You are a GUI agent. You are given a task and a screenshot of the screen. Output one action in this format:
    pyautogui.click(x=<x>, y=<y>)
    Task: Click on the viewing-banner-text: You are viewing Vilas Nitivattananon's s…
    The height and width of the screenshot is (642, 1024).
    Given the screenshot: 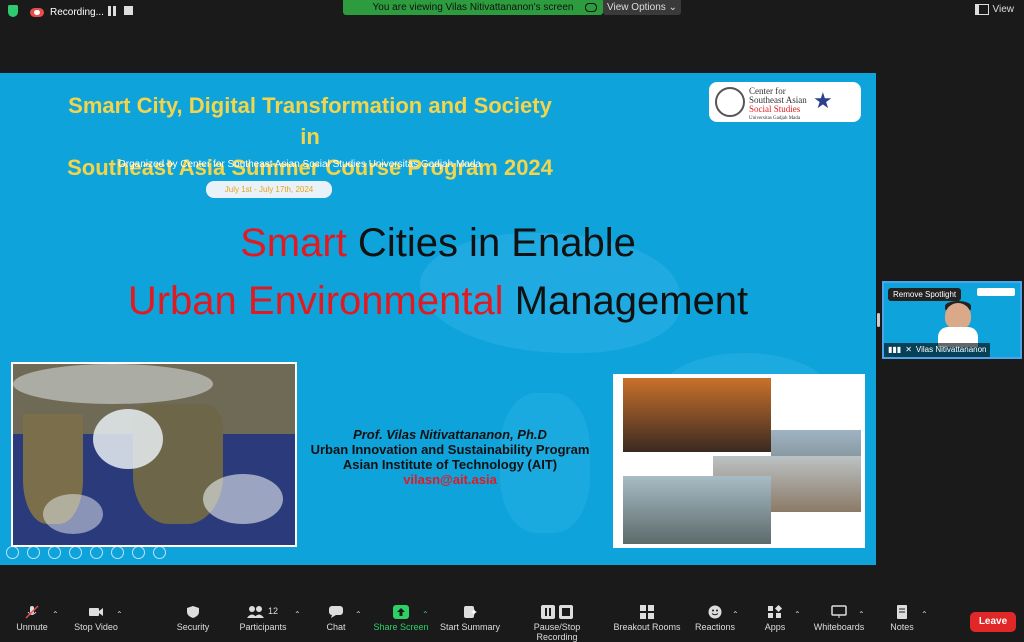 What is the action you would take?
    pyautogui.click(x=473, y=7)
    